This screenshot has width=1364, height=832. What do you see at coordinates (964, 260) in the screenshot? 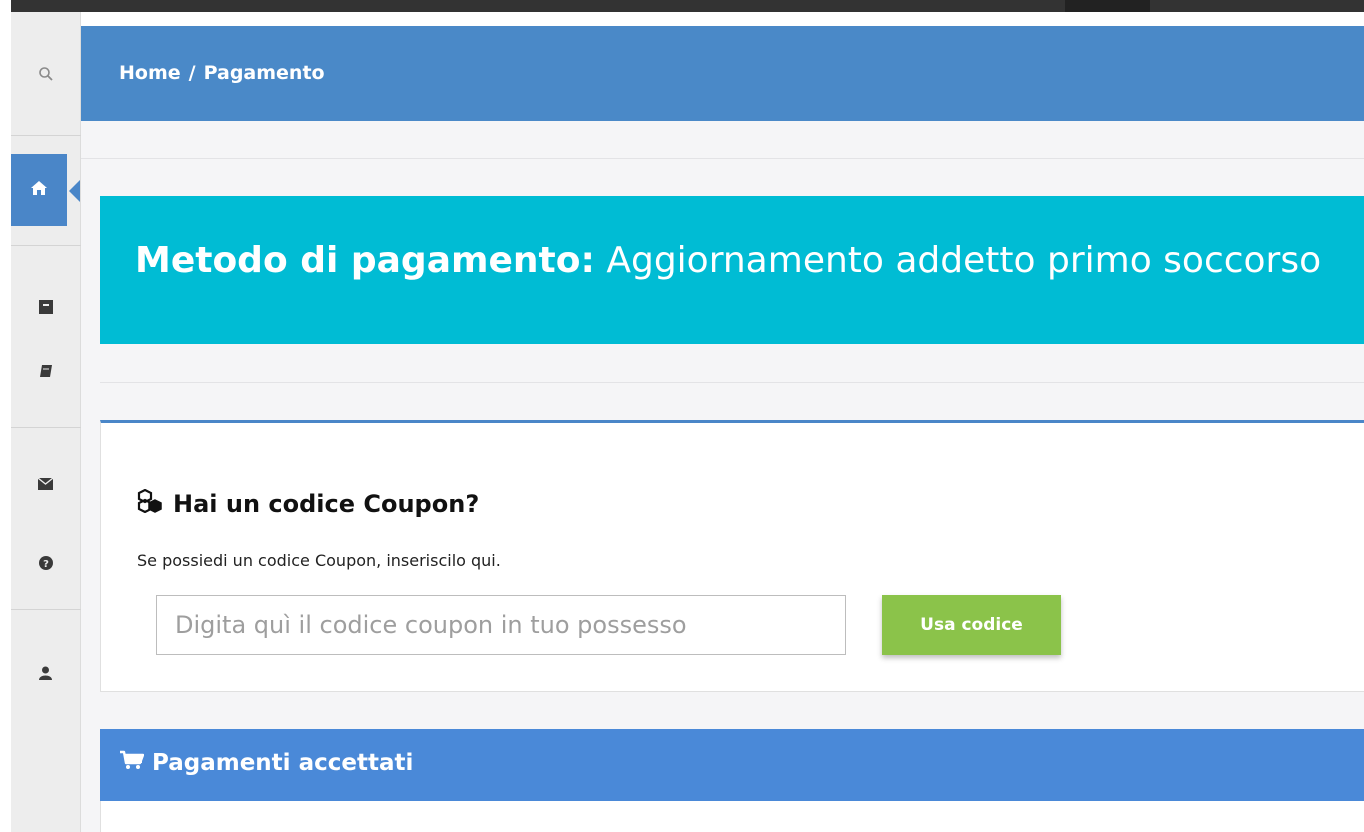
I see `page-title-course: Aggiornamento addetto primo soccorso` at bounding box center [964, 260].